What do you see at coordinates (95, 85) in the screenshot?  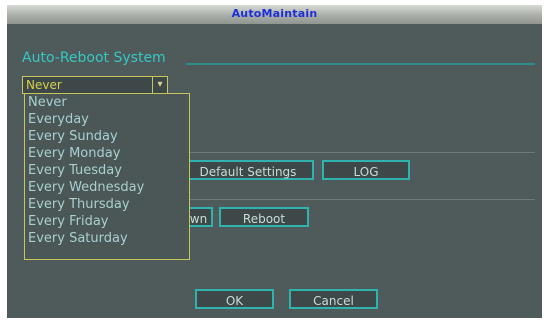 I see `reboot-schedule-select: Never ▾` at bounding box center [95, 85].